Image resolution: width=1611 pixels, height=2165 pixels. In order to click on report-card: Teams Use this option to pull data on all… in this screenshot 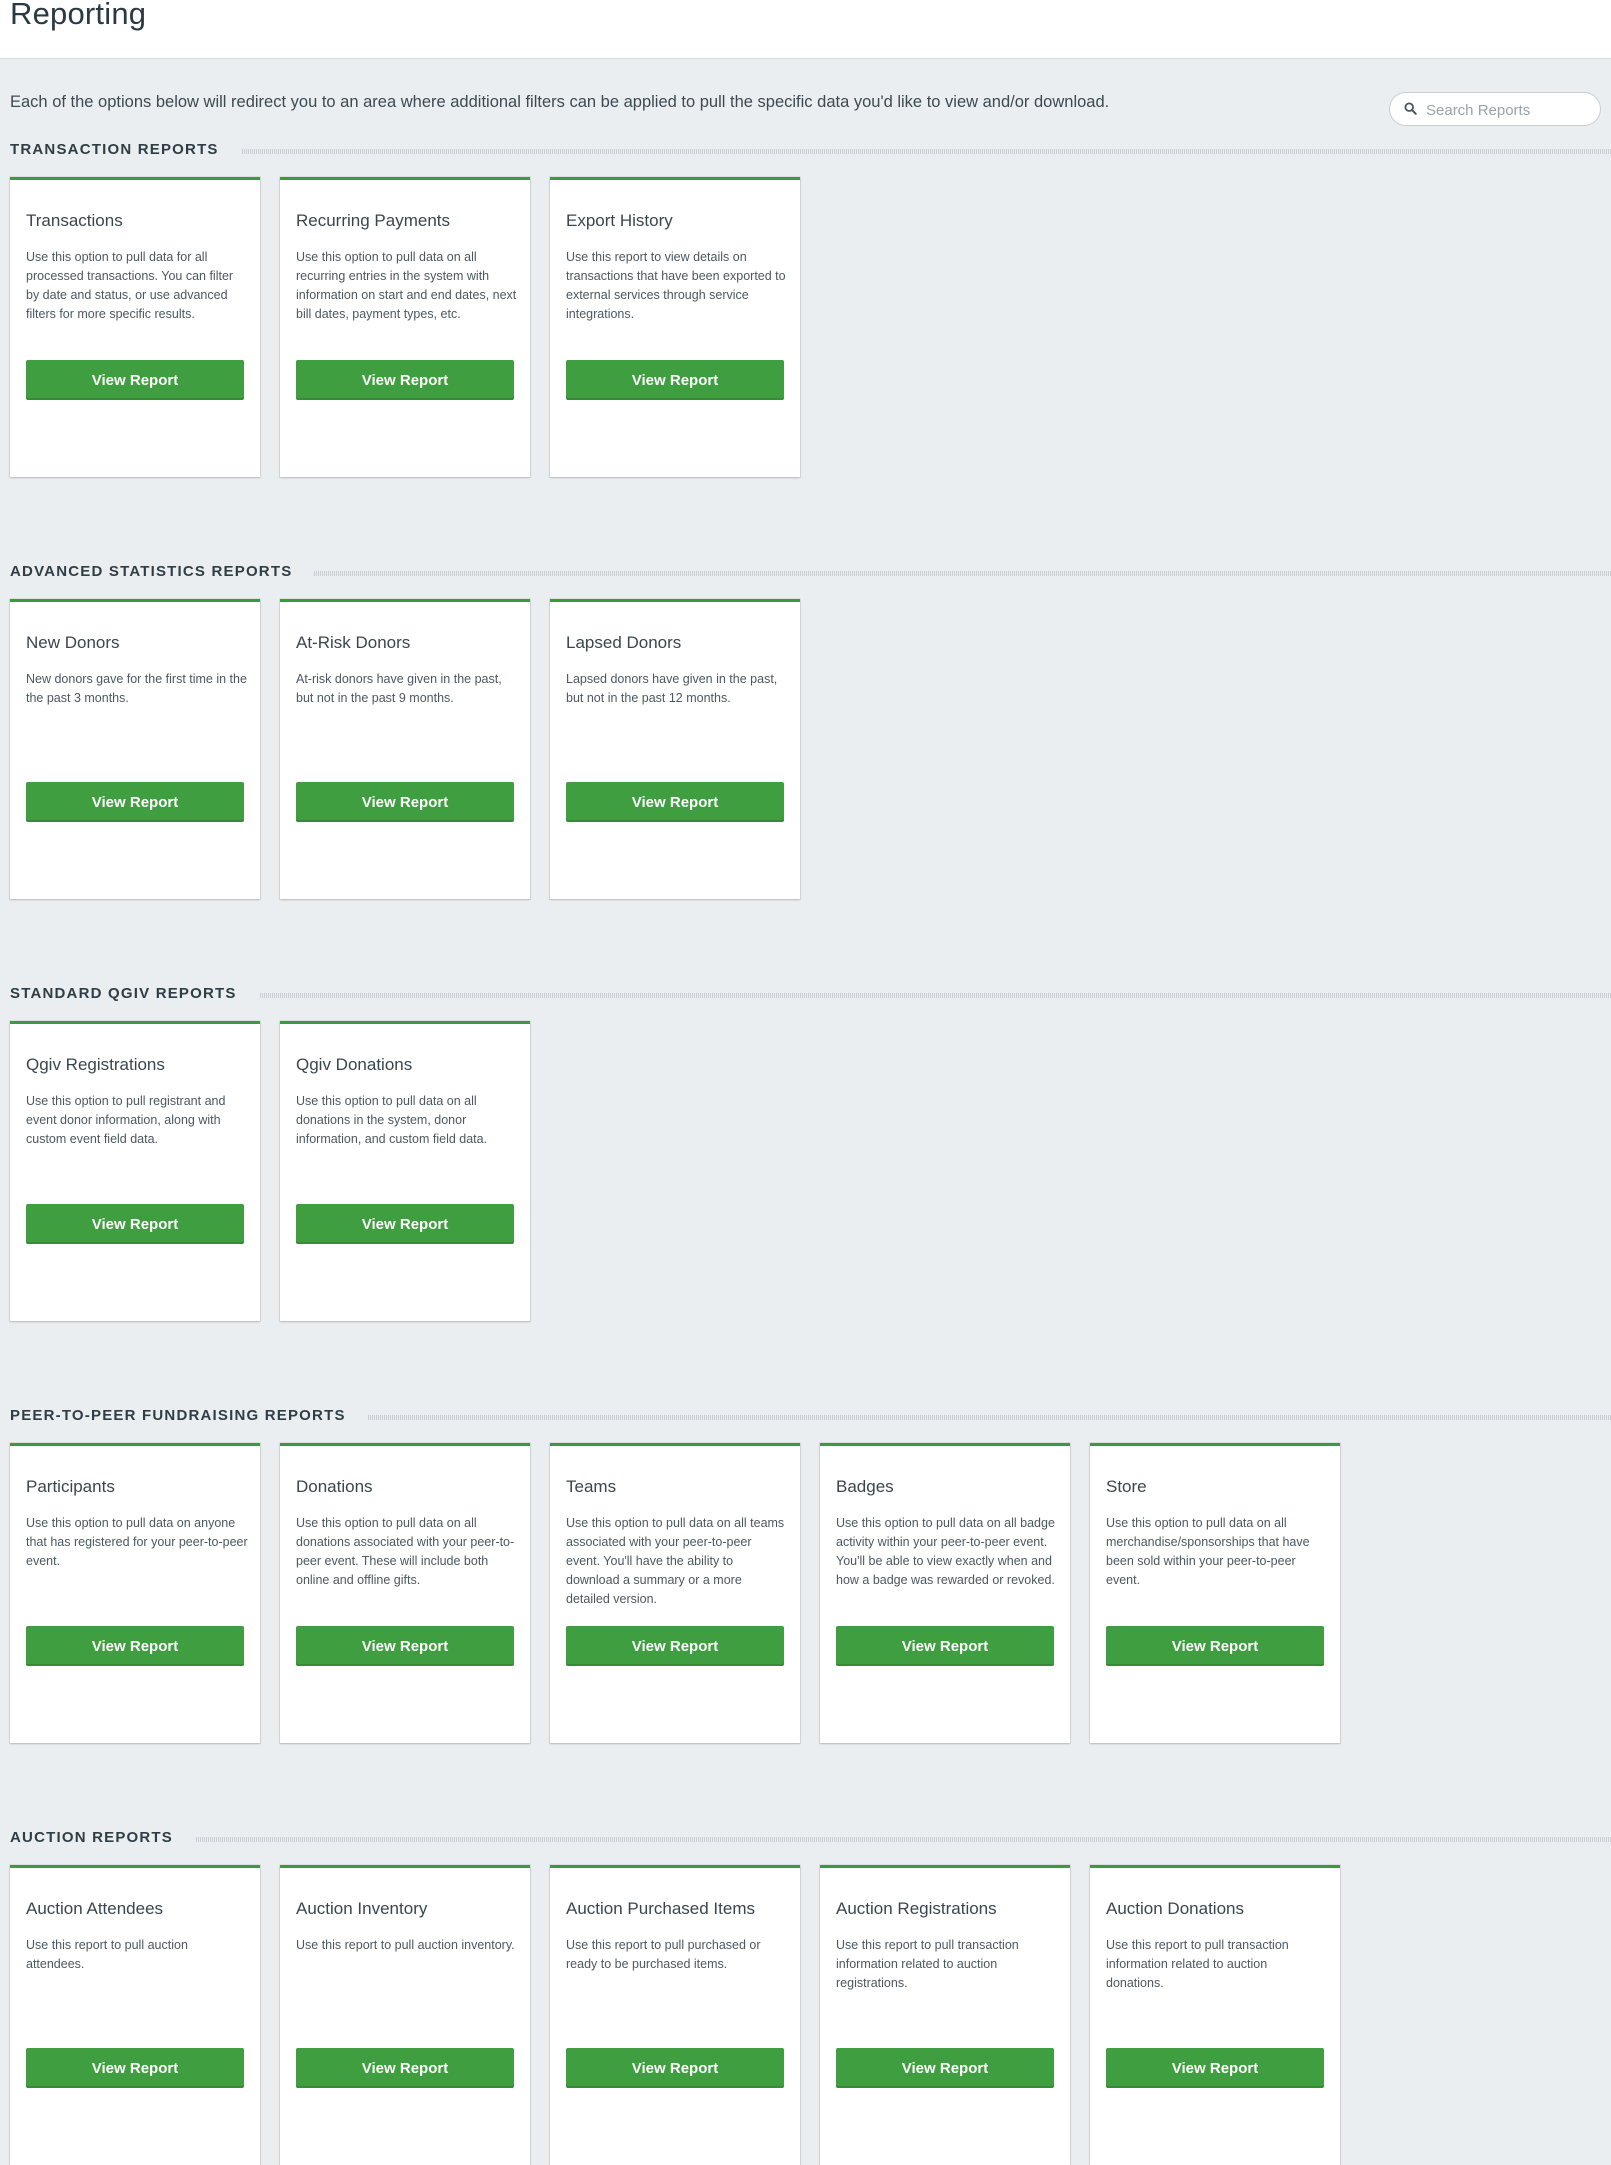, I will do `click(675, 1593)`.